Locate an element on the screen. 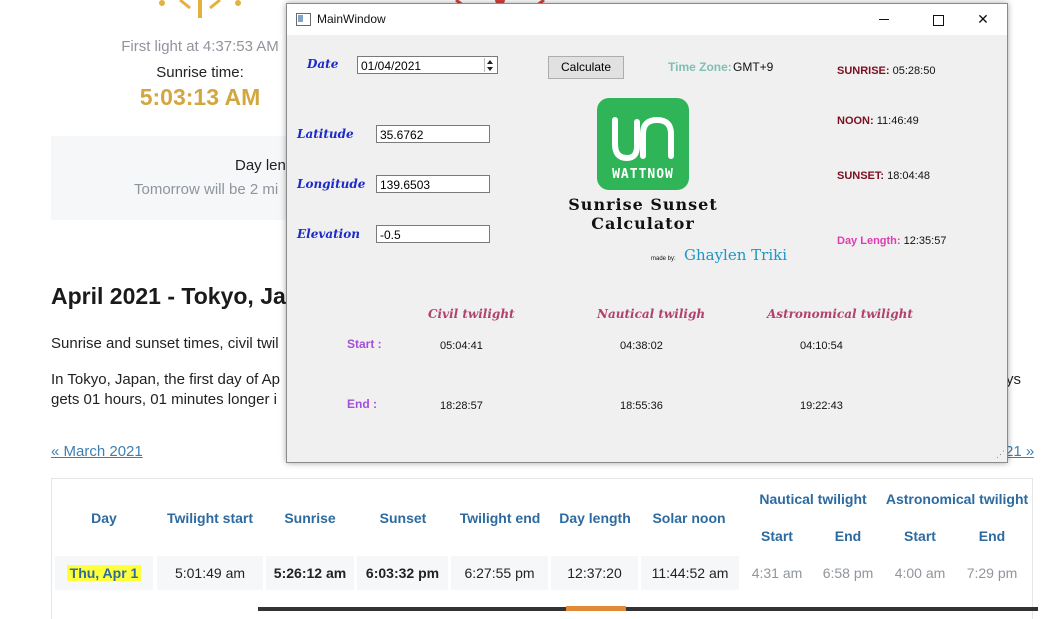 This screenshot has height=619, width=1050. day-highlight-text: Thu, Apr 1 is located at coordinates (104, 573).